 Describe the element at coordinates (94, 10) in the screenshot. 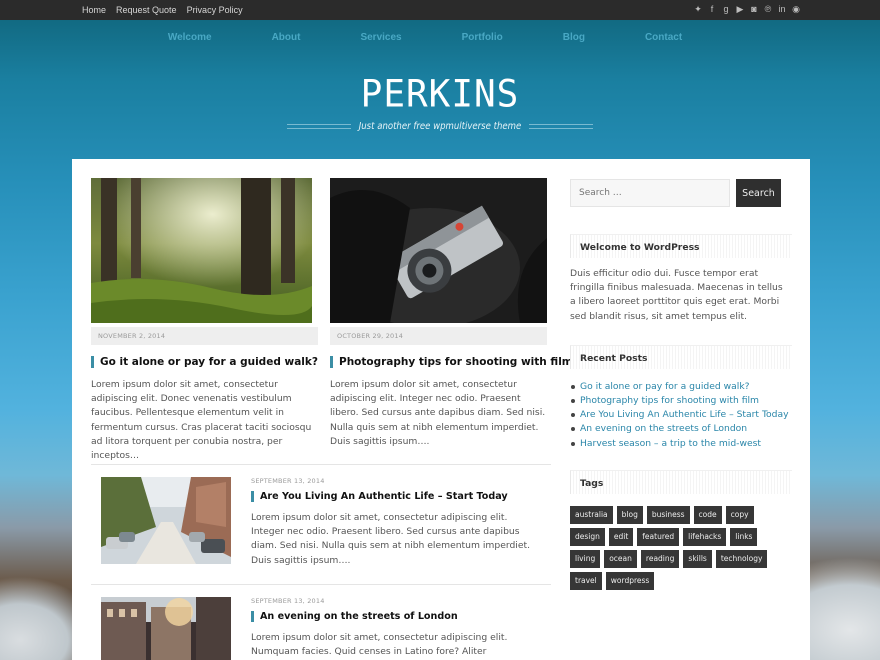

I see `top-link-home: Home` at that location.